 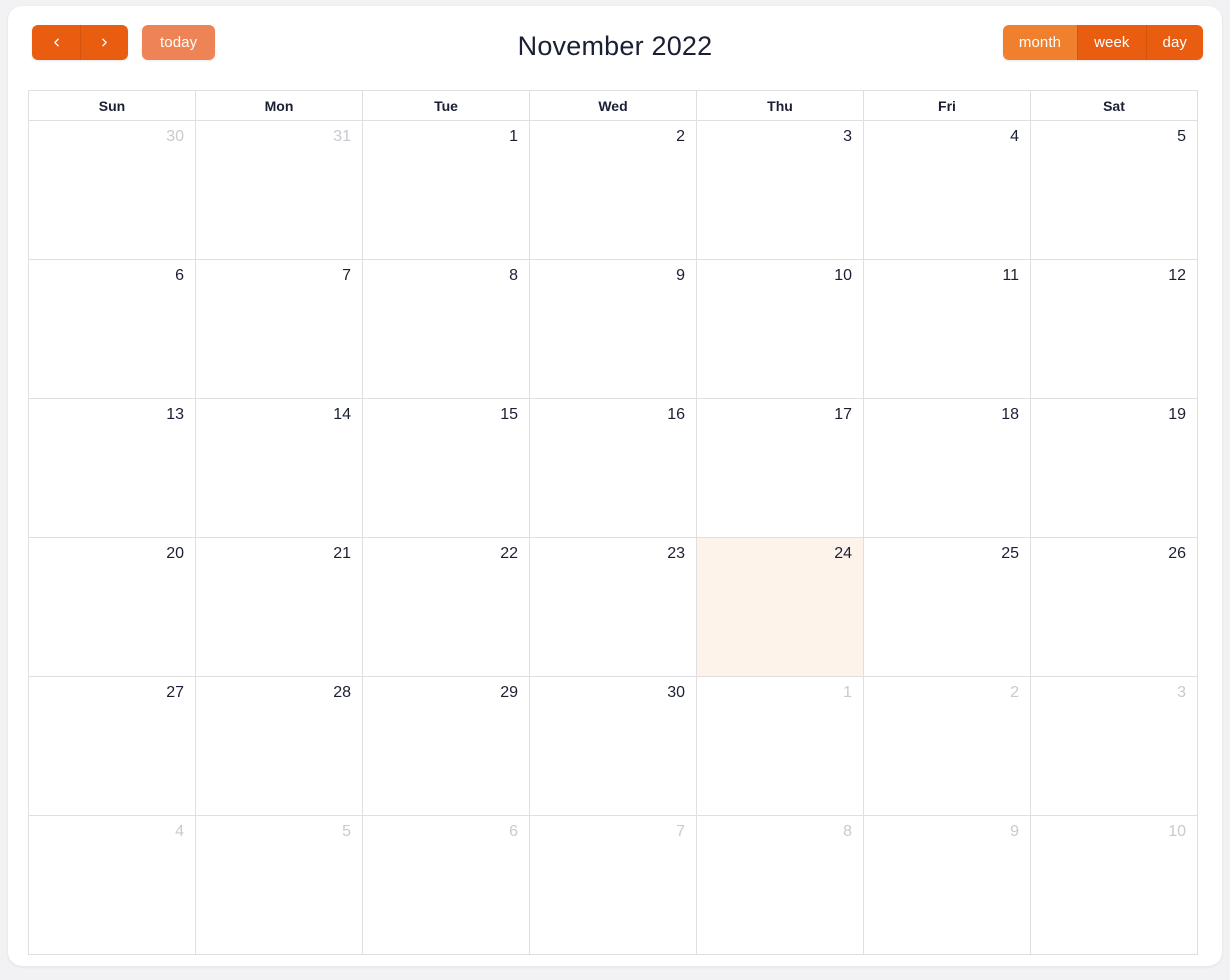 What do you see at coordinates (780, 468) in the screenshot?
I see `day-cell: 17` at bounding box center [780, 468].